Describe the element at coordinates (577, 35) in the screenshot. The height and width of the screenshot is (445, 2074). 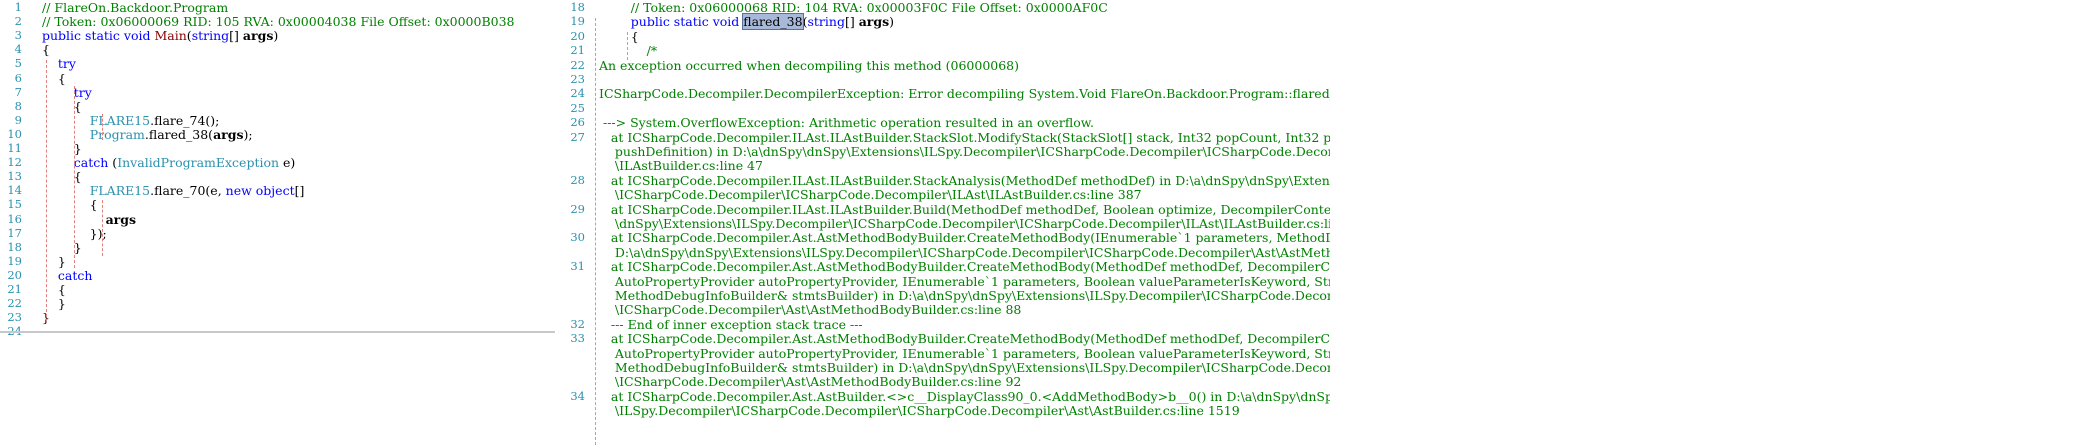
I see `line-number: 20` at that location.